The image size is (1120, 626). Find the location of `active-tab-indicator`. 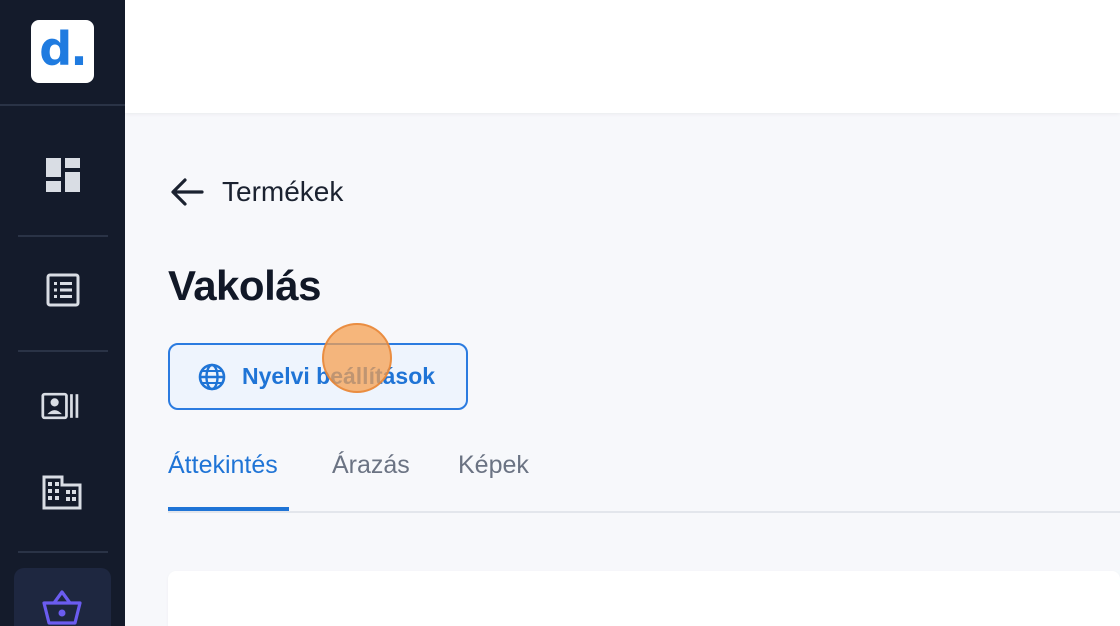

active-tab-indicator is located at coordinates (228, 509).